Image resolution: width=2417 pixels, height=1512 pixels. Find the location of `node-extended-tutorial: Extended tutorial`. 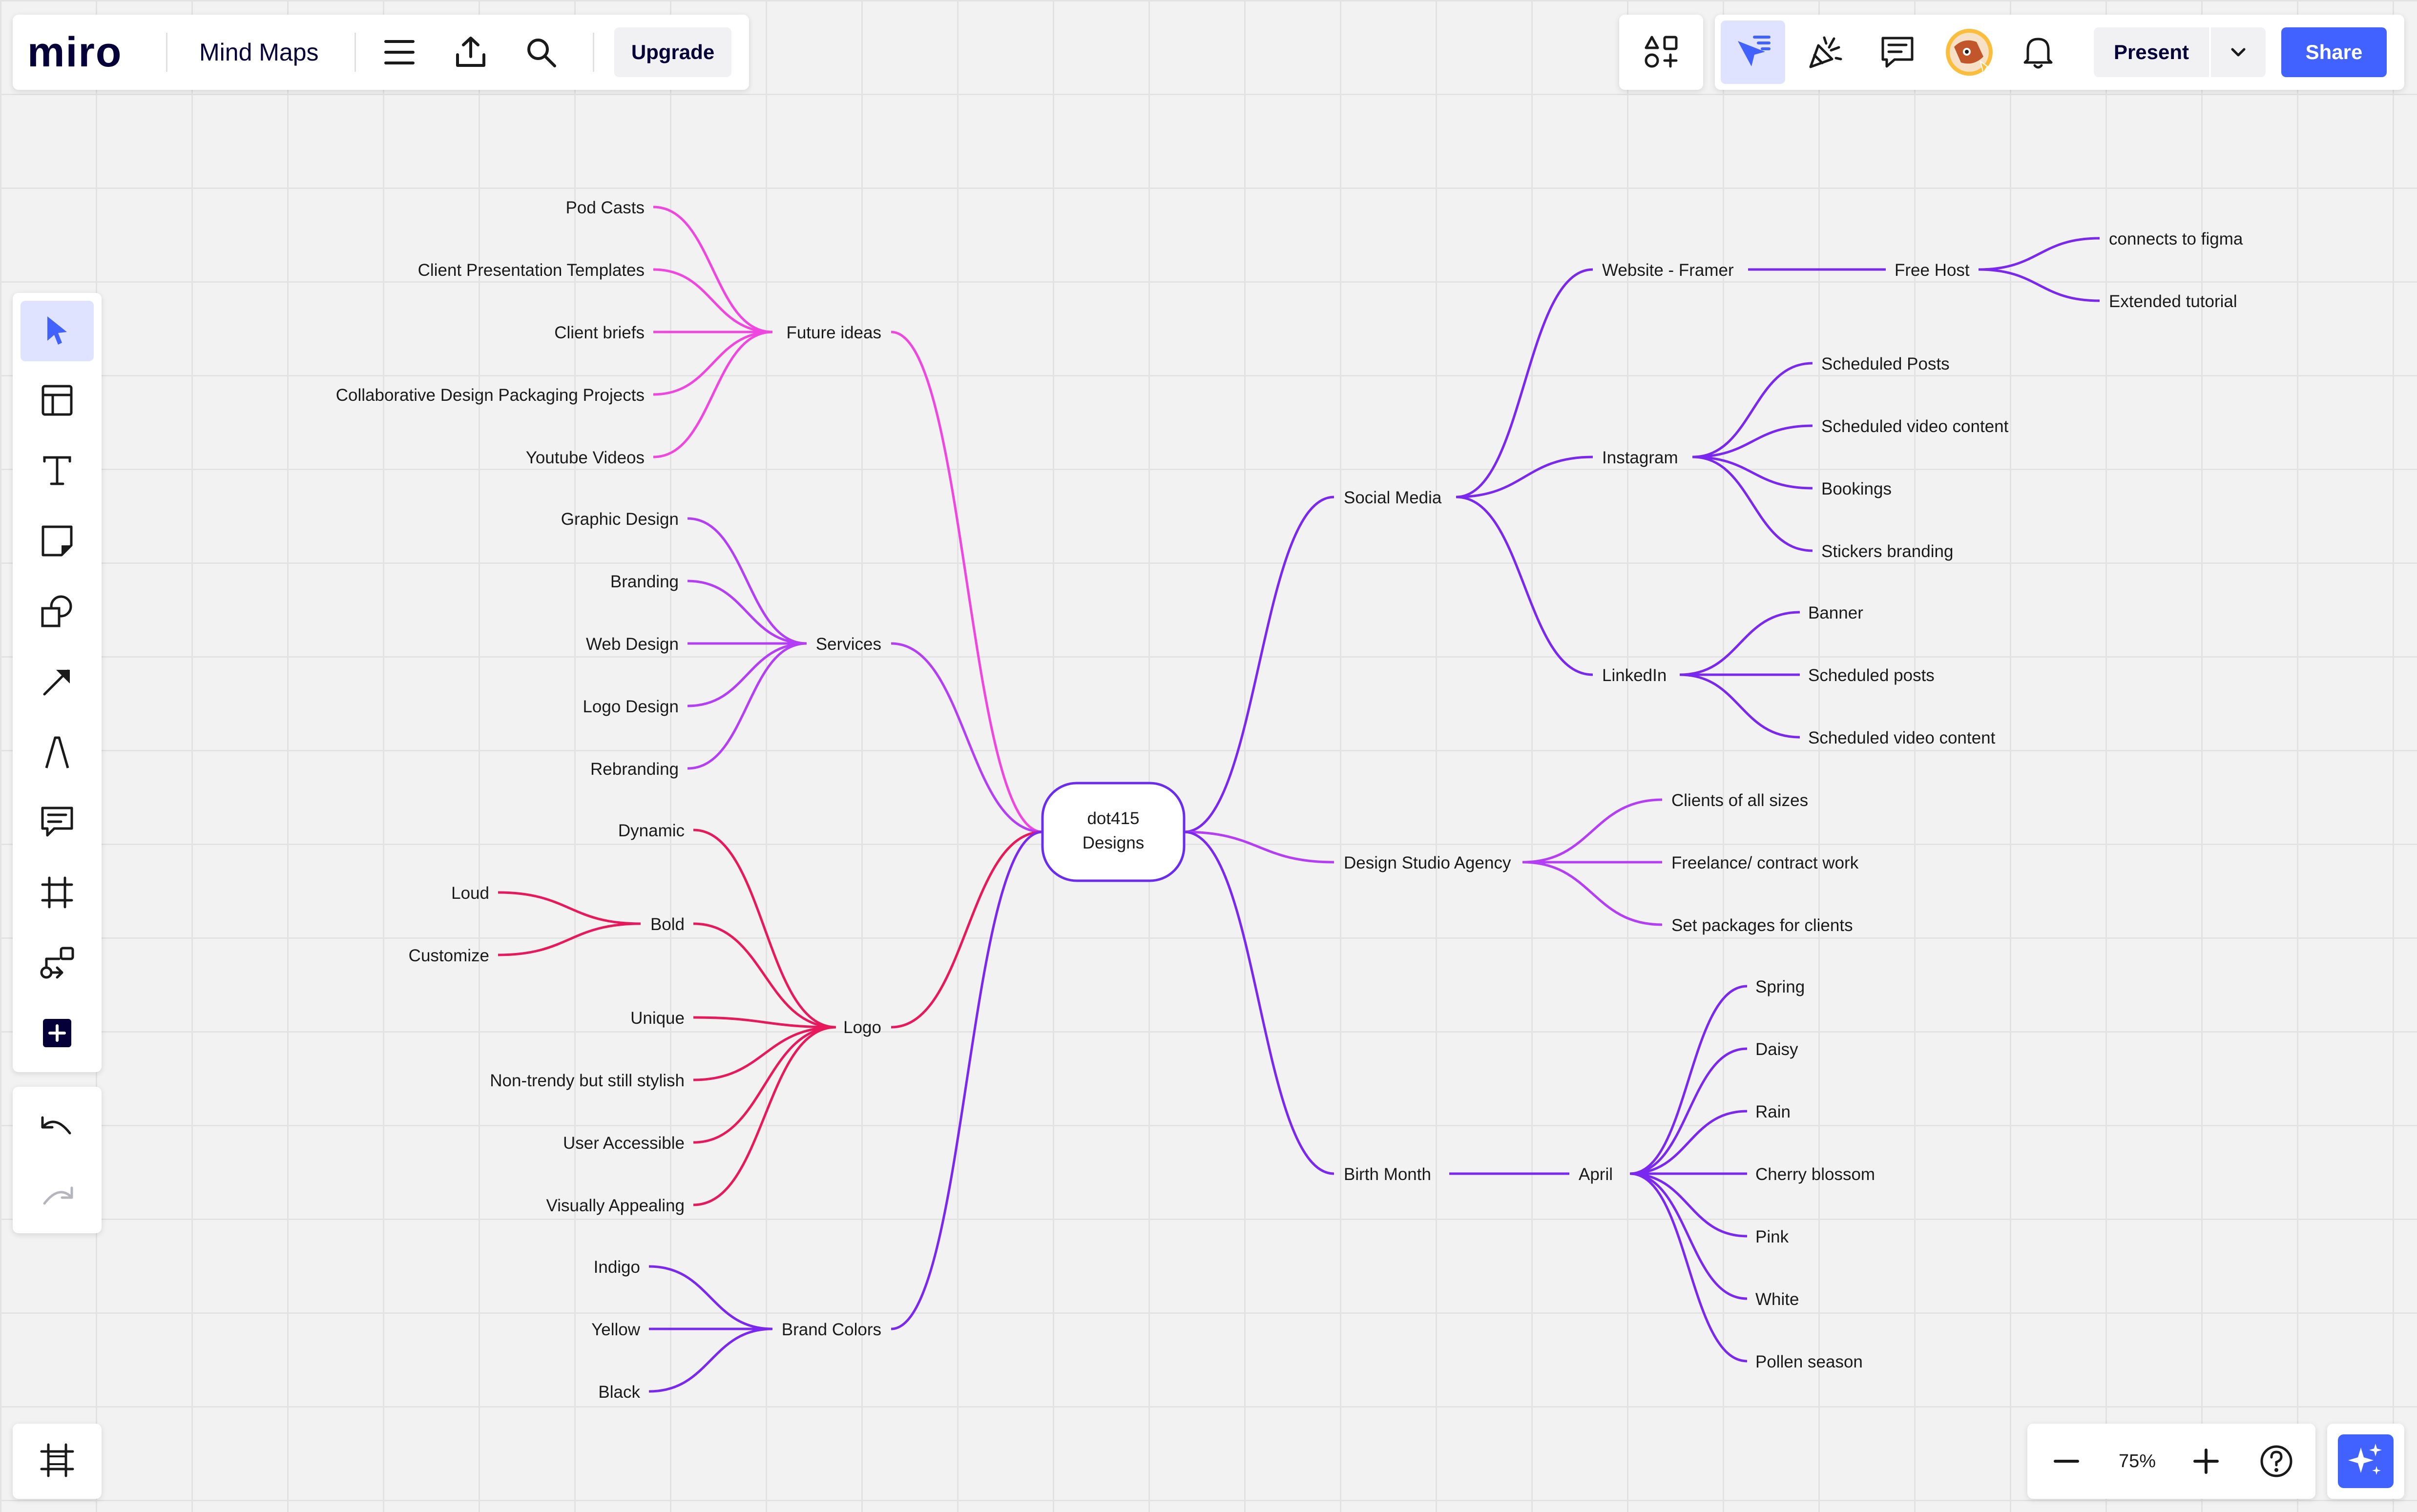

node-extended-tutorial: Extended tutorial is located at coordinates (2173, 301).